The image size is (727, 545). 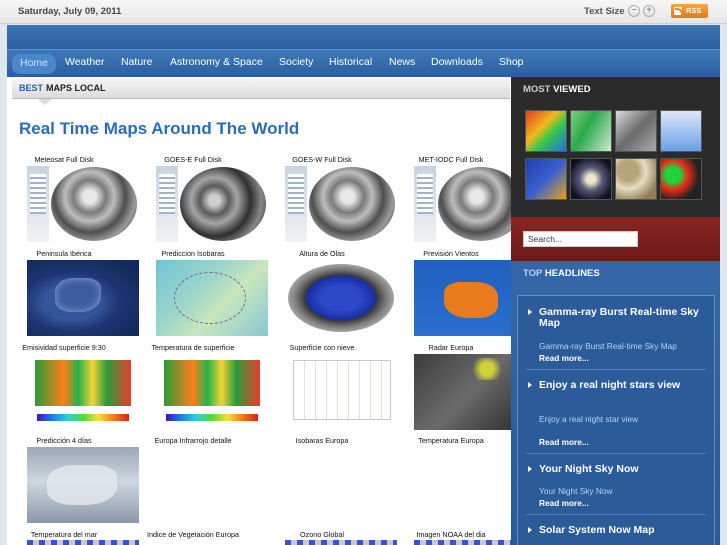 I want to click on site-header, so click(x=363, y=37).